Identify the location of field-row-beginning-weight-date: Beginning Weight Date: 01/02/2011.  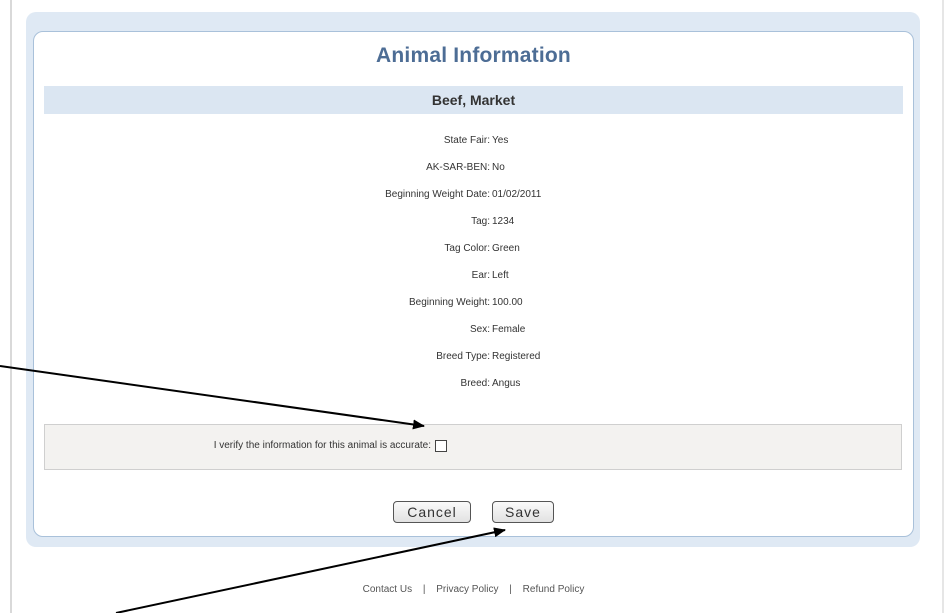
(473, 195).